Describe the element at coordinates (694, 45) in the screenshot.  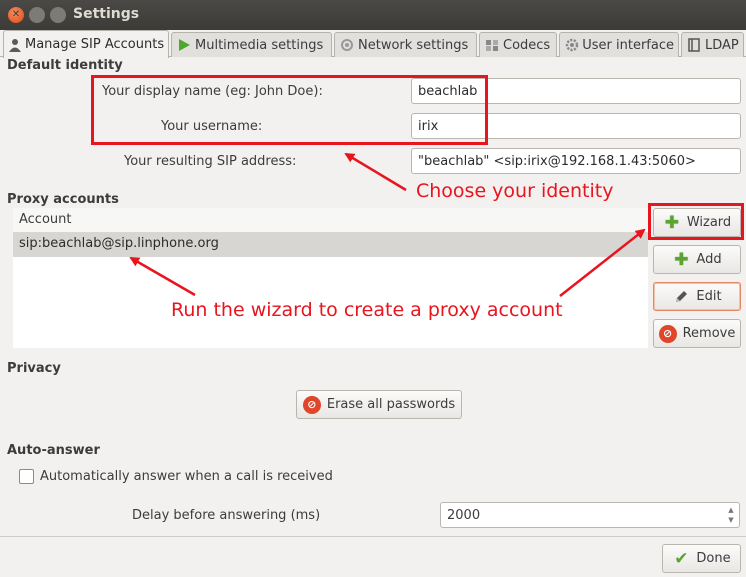
I see `book-icon` at that location.